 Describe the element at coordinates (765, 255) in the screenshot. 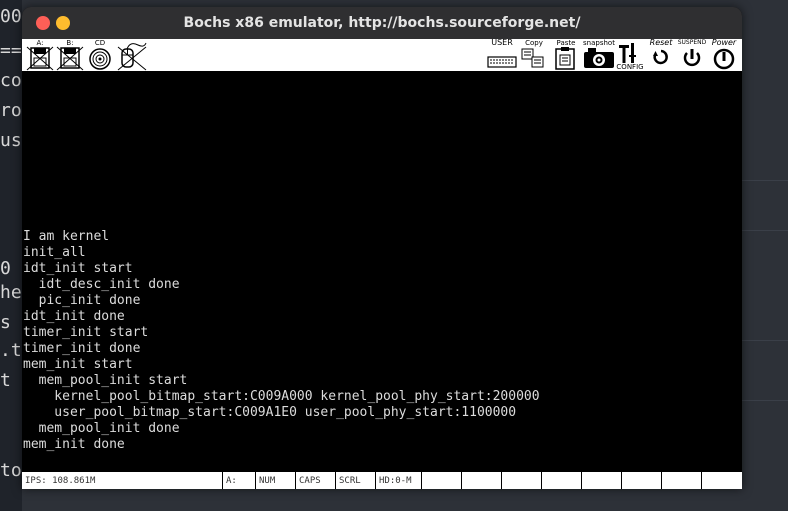

I see `background-document-right` at that location.